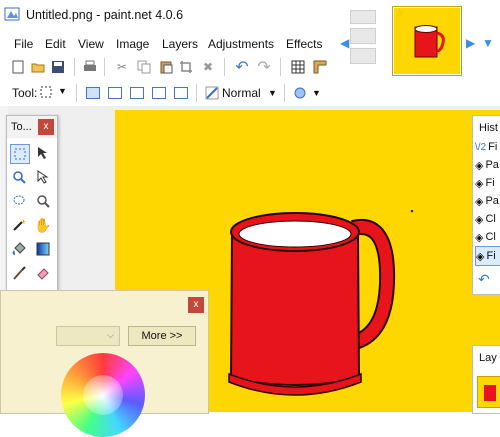 This screenshot has height=437, width=500. What do you see at coordinates (88, 336) in the screenshot?
I see `primary-secondary-select: ⌵` at bounding box center [88, 336].